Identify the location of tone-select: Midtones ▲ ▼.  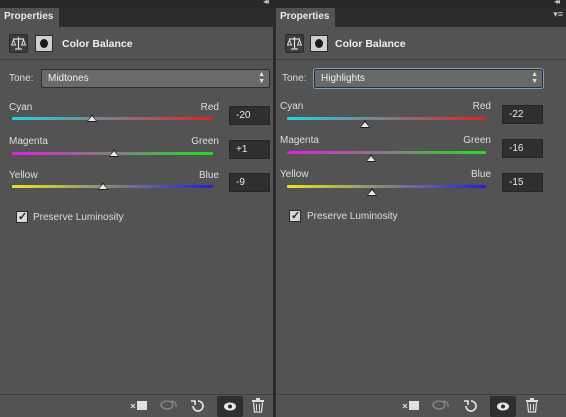
(155, 78).